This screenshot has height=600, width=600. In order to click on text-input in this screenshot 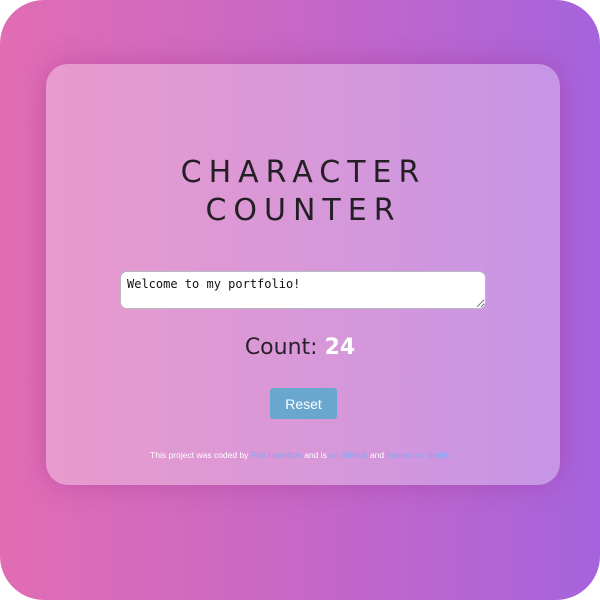, I will do `click(303, 290)`.